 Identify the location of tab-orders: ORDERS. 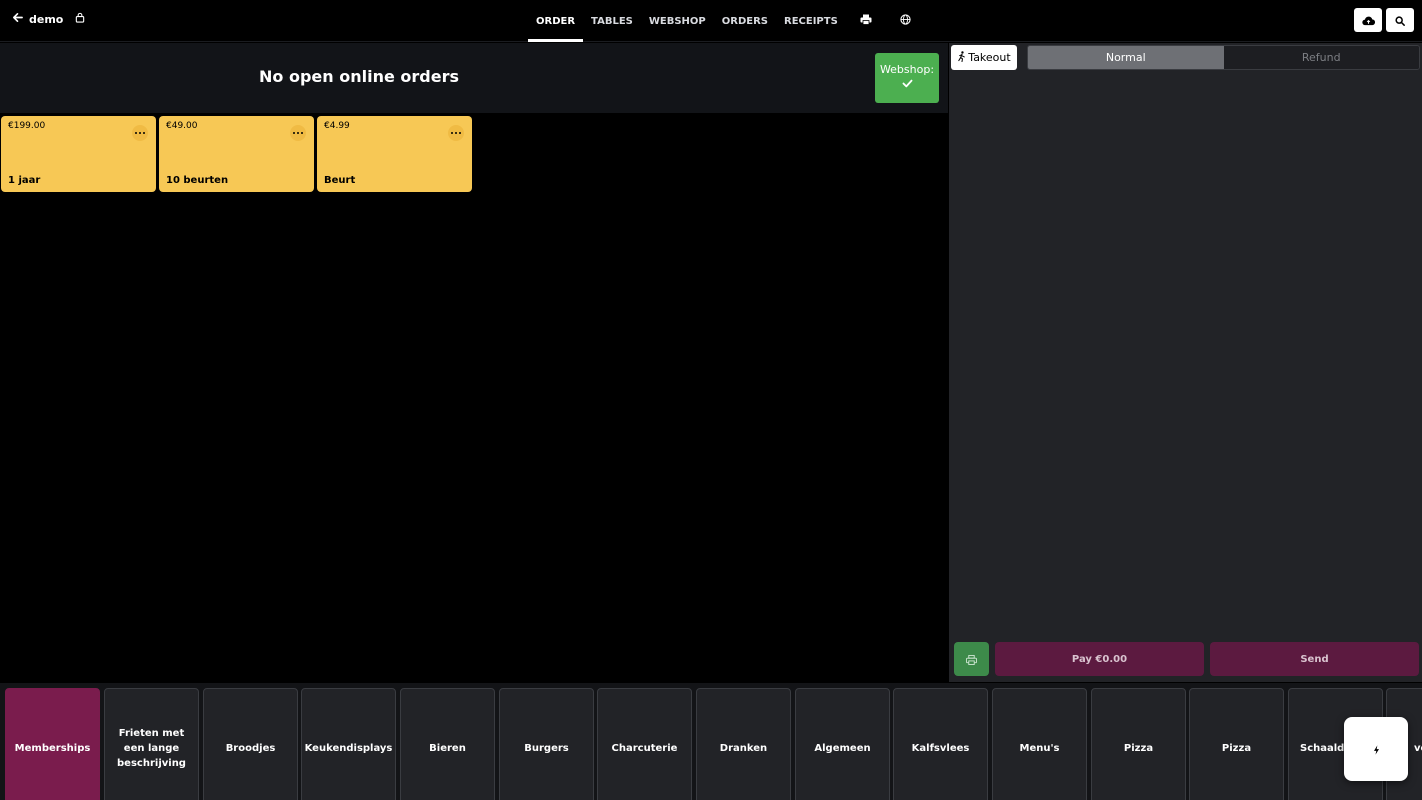
(745, 21).